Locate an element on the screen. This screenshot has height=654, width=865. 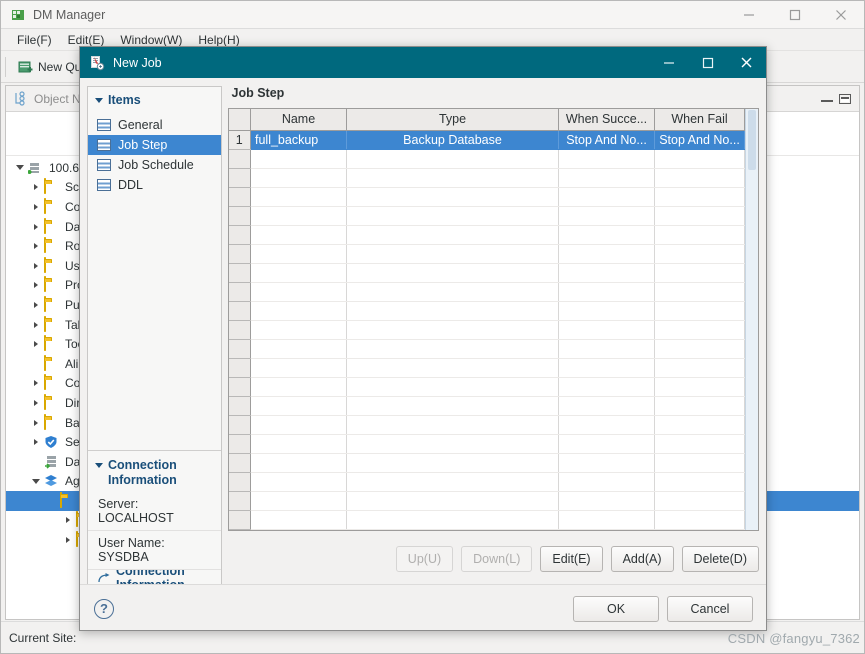
edit-button: Edit(E) is located at coordinates (571, 559).